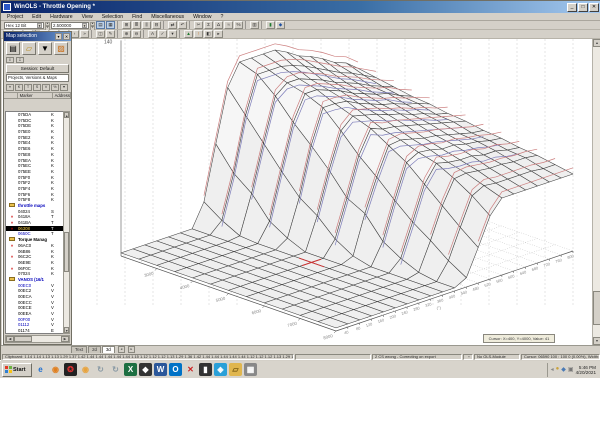 This screenshot has height=432, width=600. I want to click on format-spinner: ▲ ▼, so click(47, 26).